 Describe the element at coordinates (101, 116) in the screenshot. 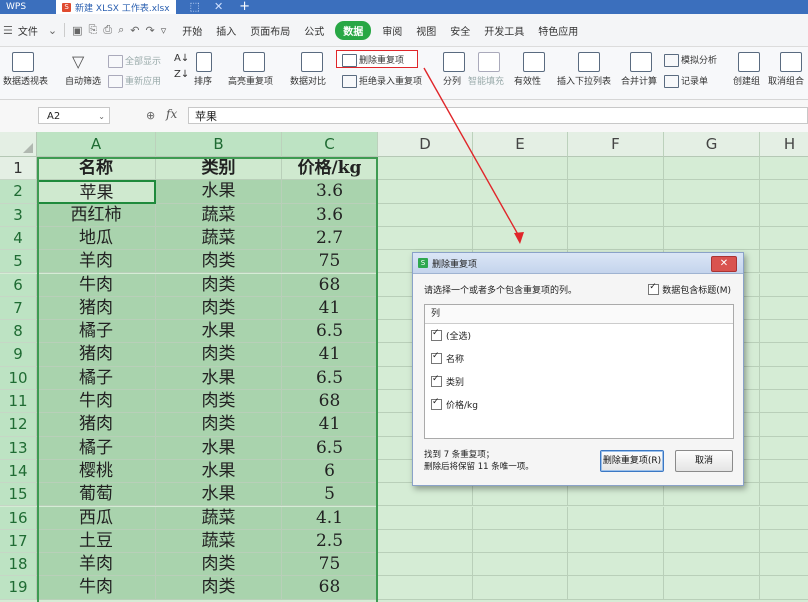

I see `name-box-dropdown-icon: ⌄` at that location.